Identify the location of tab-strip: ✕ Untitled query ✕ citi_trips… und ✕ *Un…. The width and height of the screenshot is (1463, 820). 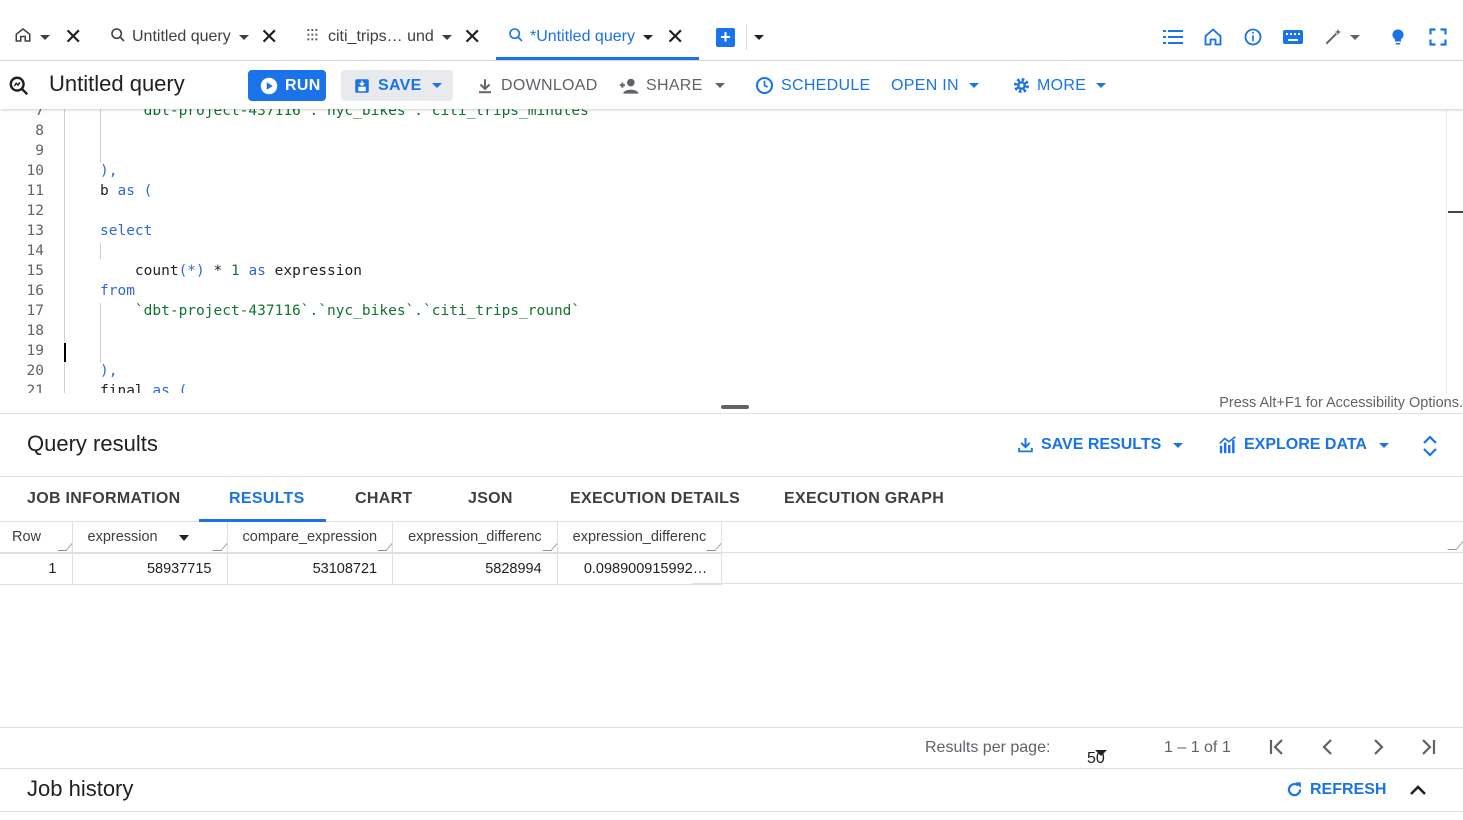
(731, 30).